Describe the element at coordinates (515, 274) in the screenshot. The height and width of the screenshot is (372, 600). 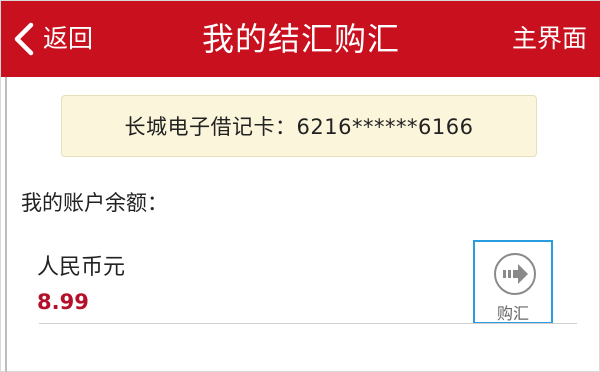
I see `arrow-right-circle-icon` at that location.